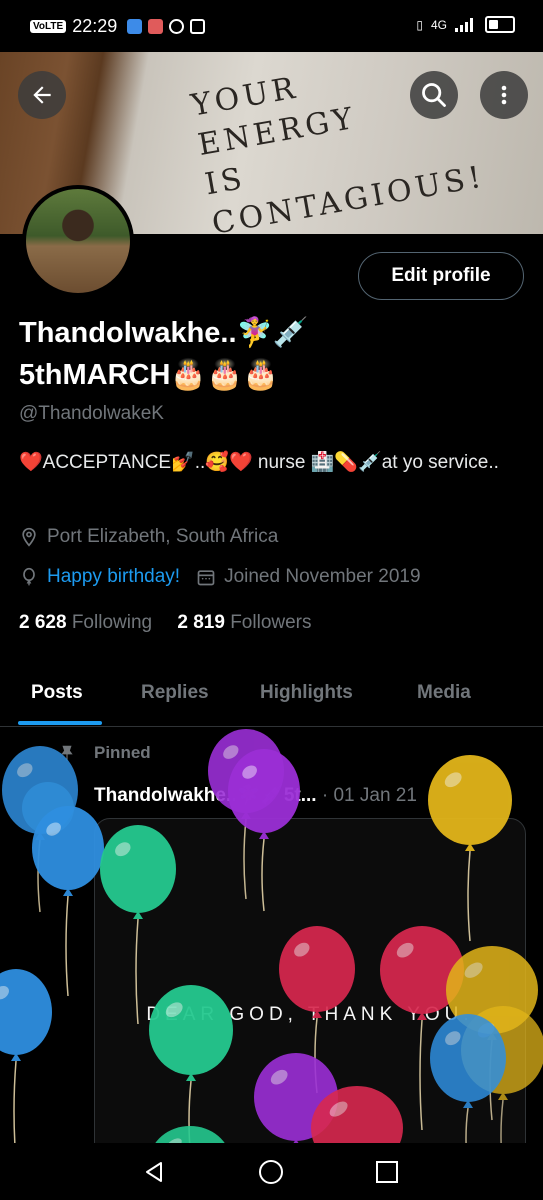 The height and width of the screenshot is (1200, 543). Describe the element at coordinates (322, 576) in the screenshot. I see `joined-date: Joined November 2019` at that location.